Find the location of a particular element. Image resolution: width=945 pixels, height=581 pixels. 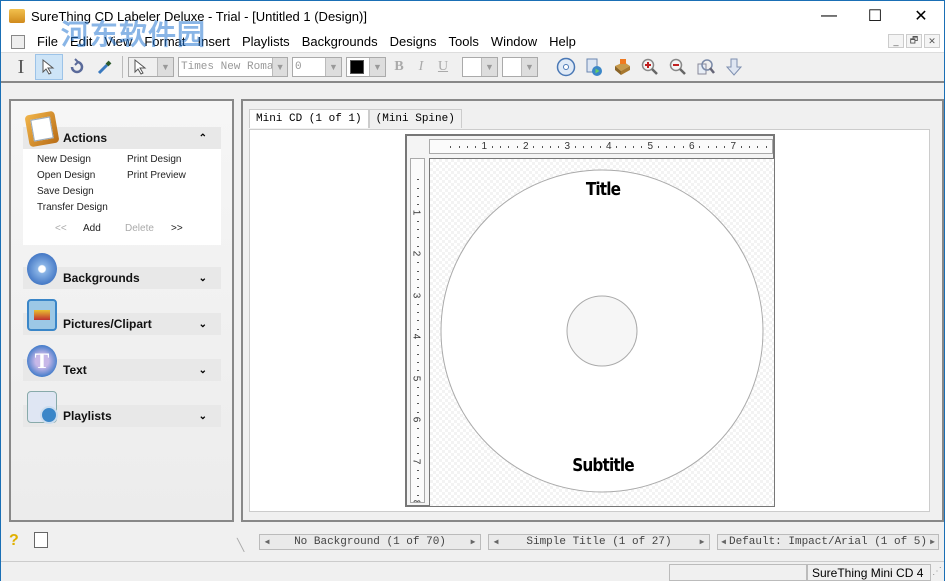

transfer-design-link: Transfer Design is located at coordinates (72, 207).